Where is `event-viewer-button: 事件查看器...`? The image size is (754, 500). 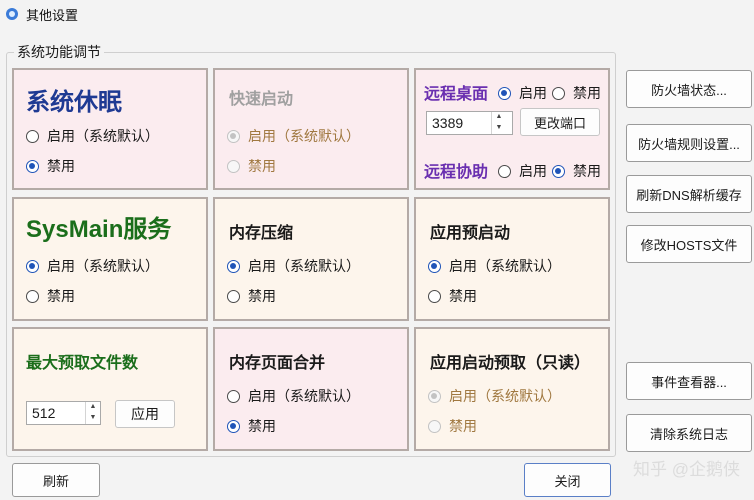 event-viewer-button: 事件查看器... is located at coordinates (689, 381).